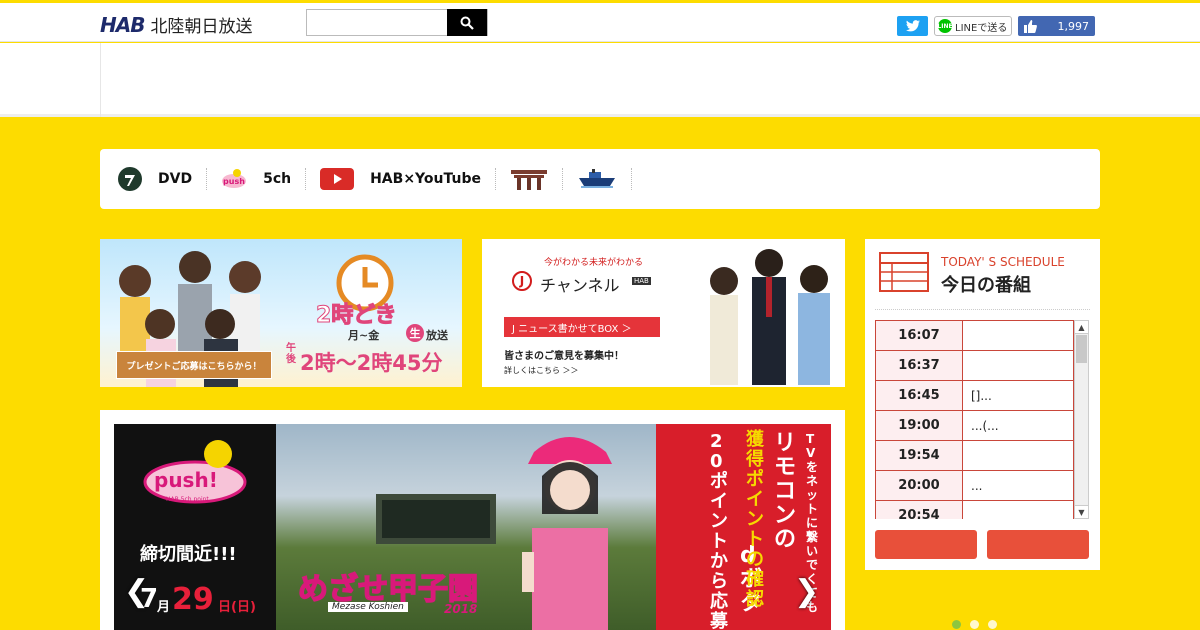  I want to click on scoreboard-graphic, so click(436, 519).